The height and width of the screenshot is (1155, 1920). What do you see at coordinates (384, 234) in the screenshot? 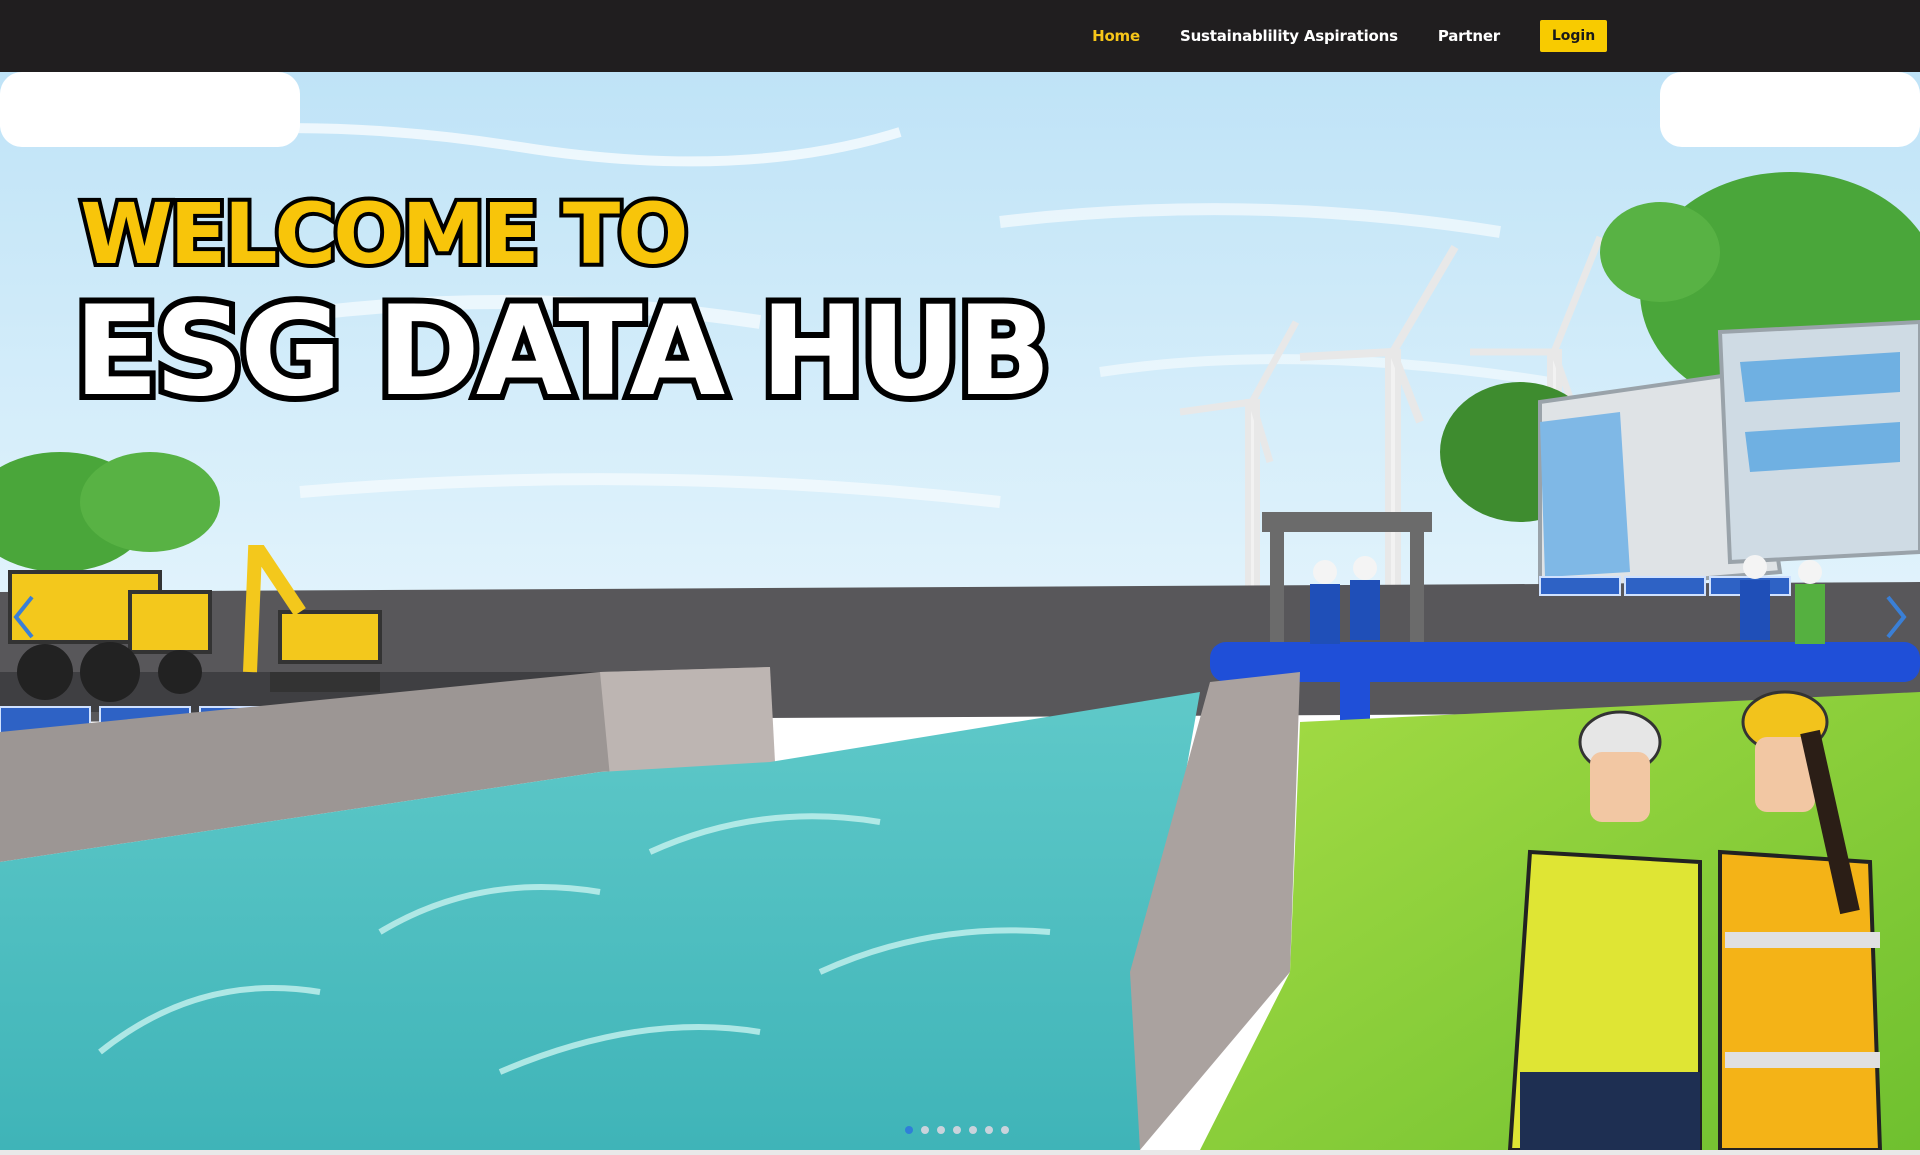
I see `hero-welcome-heading: WELCOME TO` at bounding box center [384, 234].